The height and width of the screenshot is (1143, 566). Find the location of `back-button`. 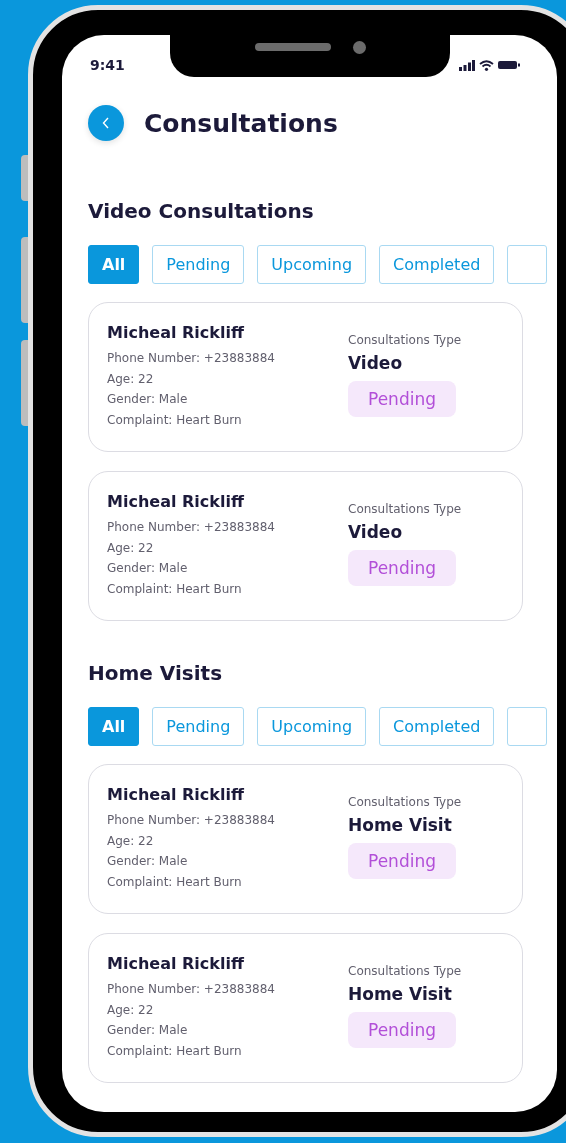

back-button is located at coordinates (106, 123).